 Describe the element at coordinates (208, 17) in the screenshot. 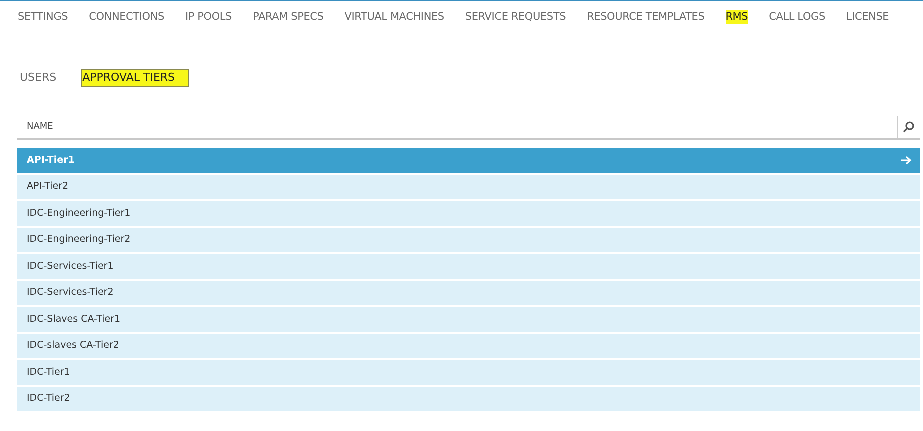

I see `nav-tab: IP POOLS` at that location.